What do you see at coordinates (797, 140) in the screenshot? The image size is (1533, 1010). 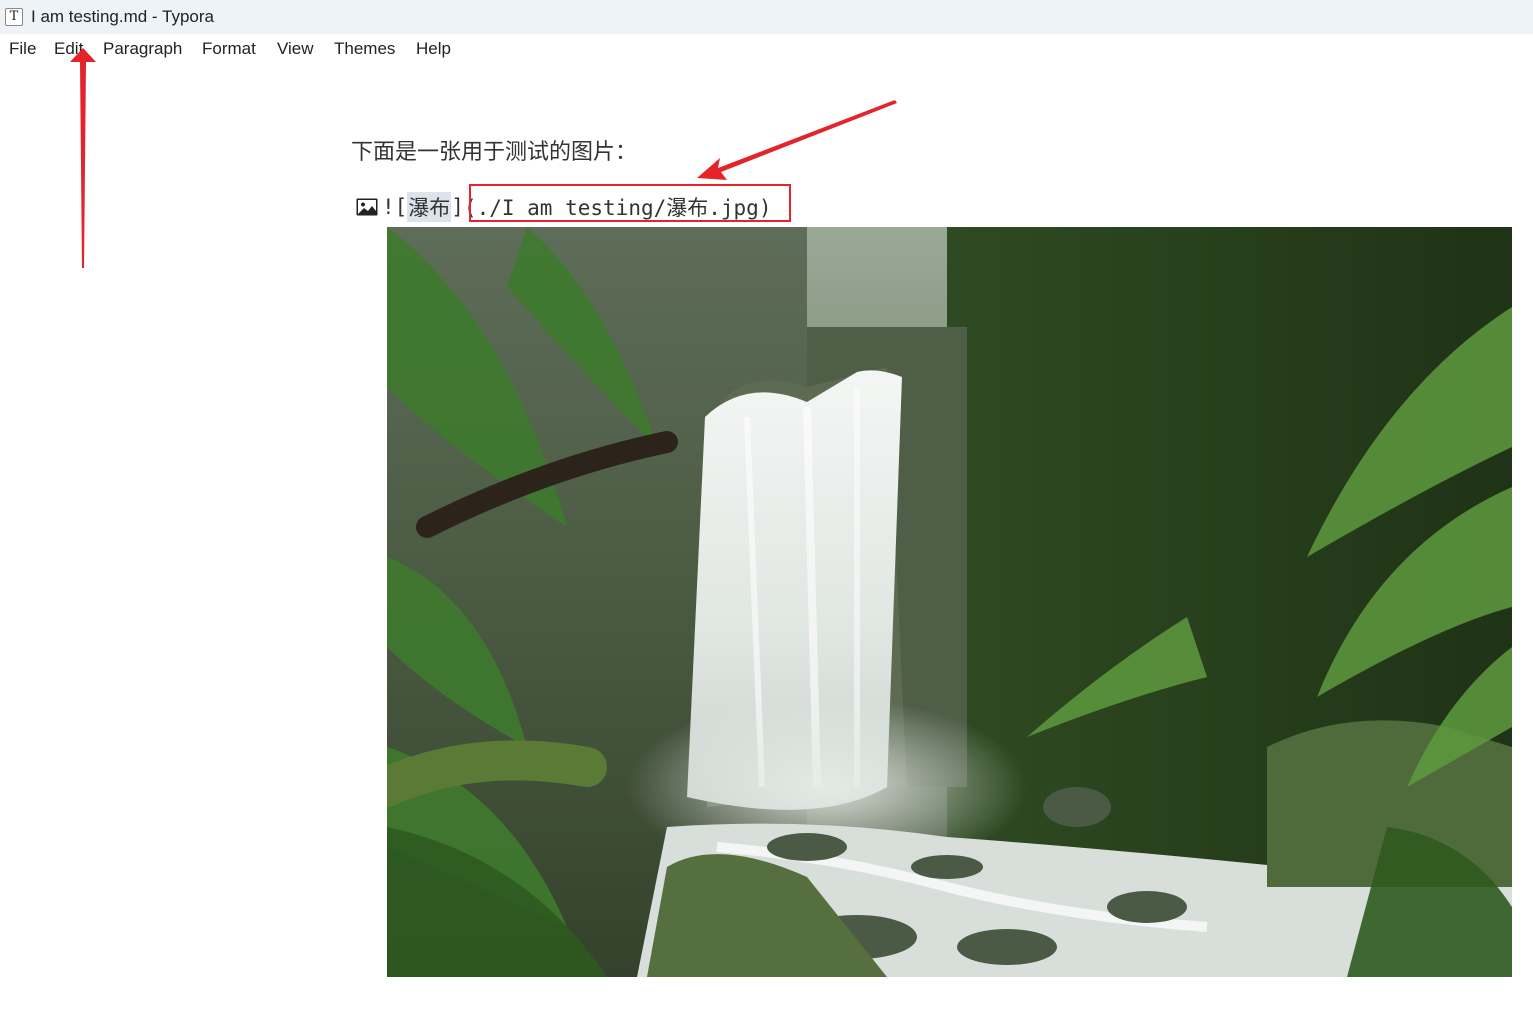 I see `diagonal-arrow-shape` at bounding box center [797, 140].